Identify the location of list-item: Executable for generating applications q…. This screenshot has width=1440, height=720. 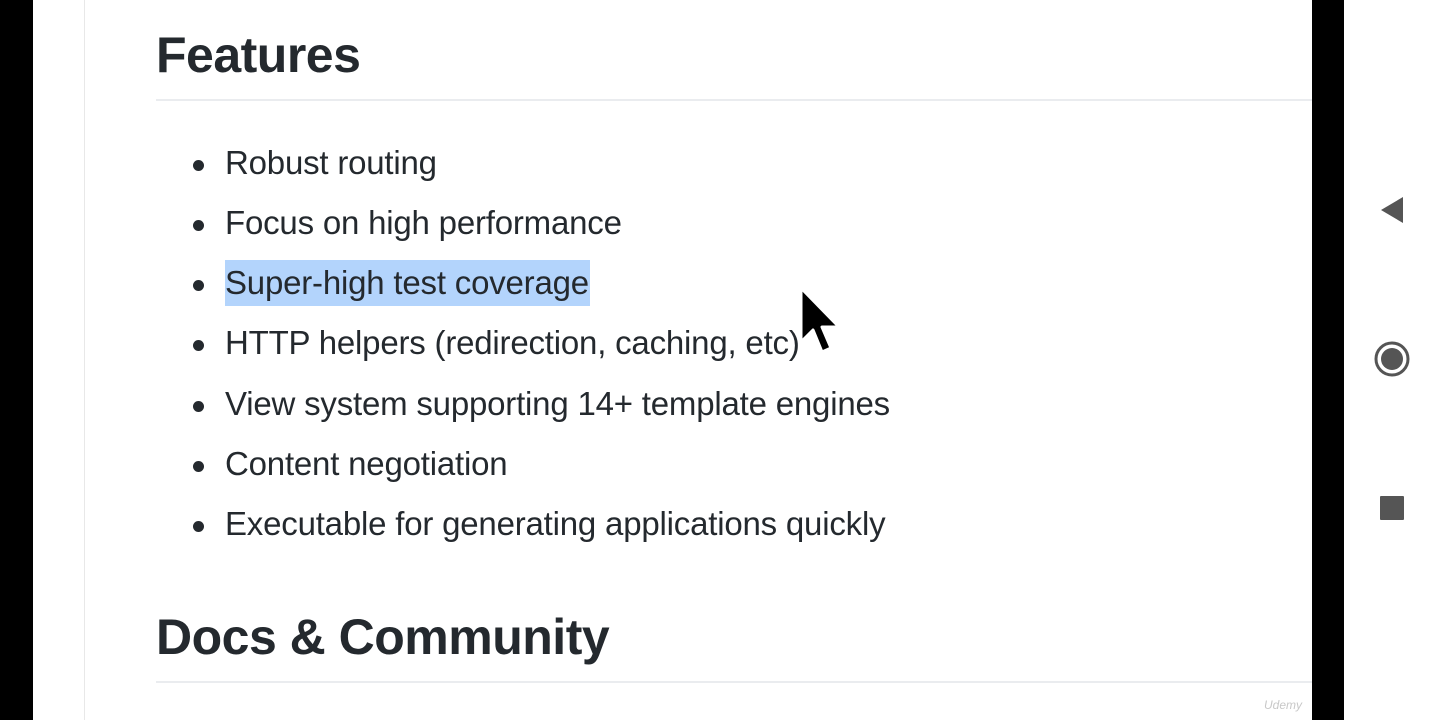
(550, 524).